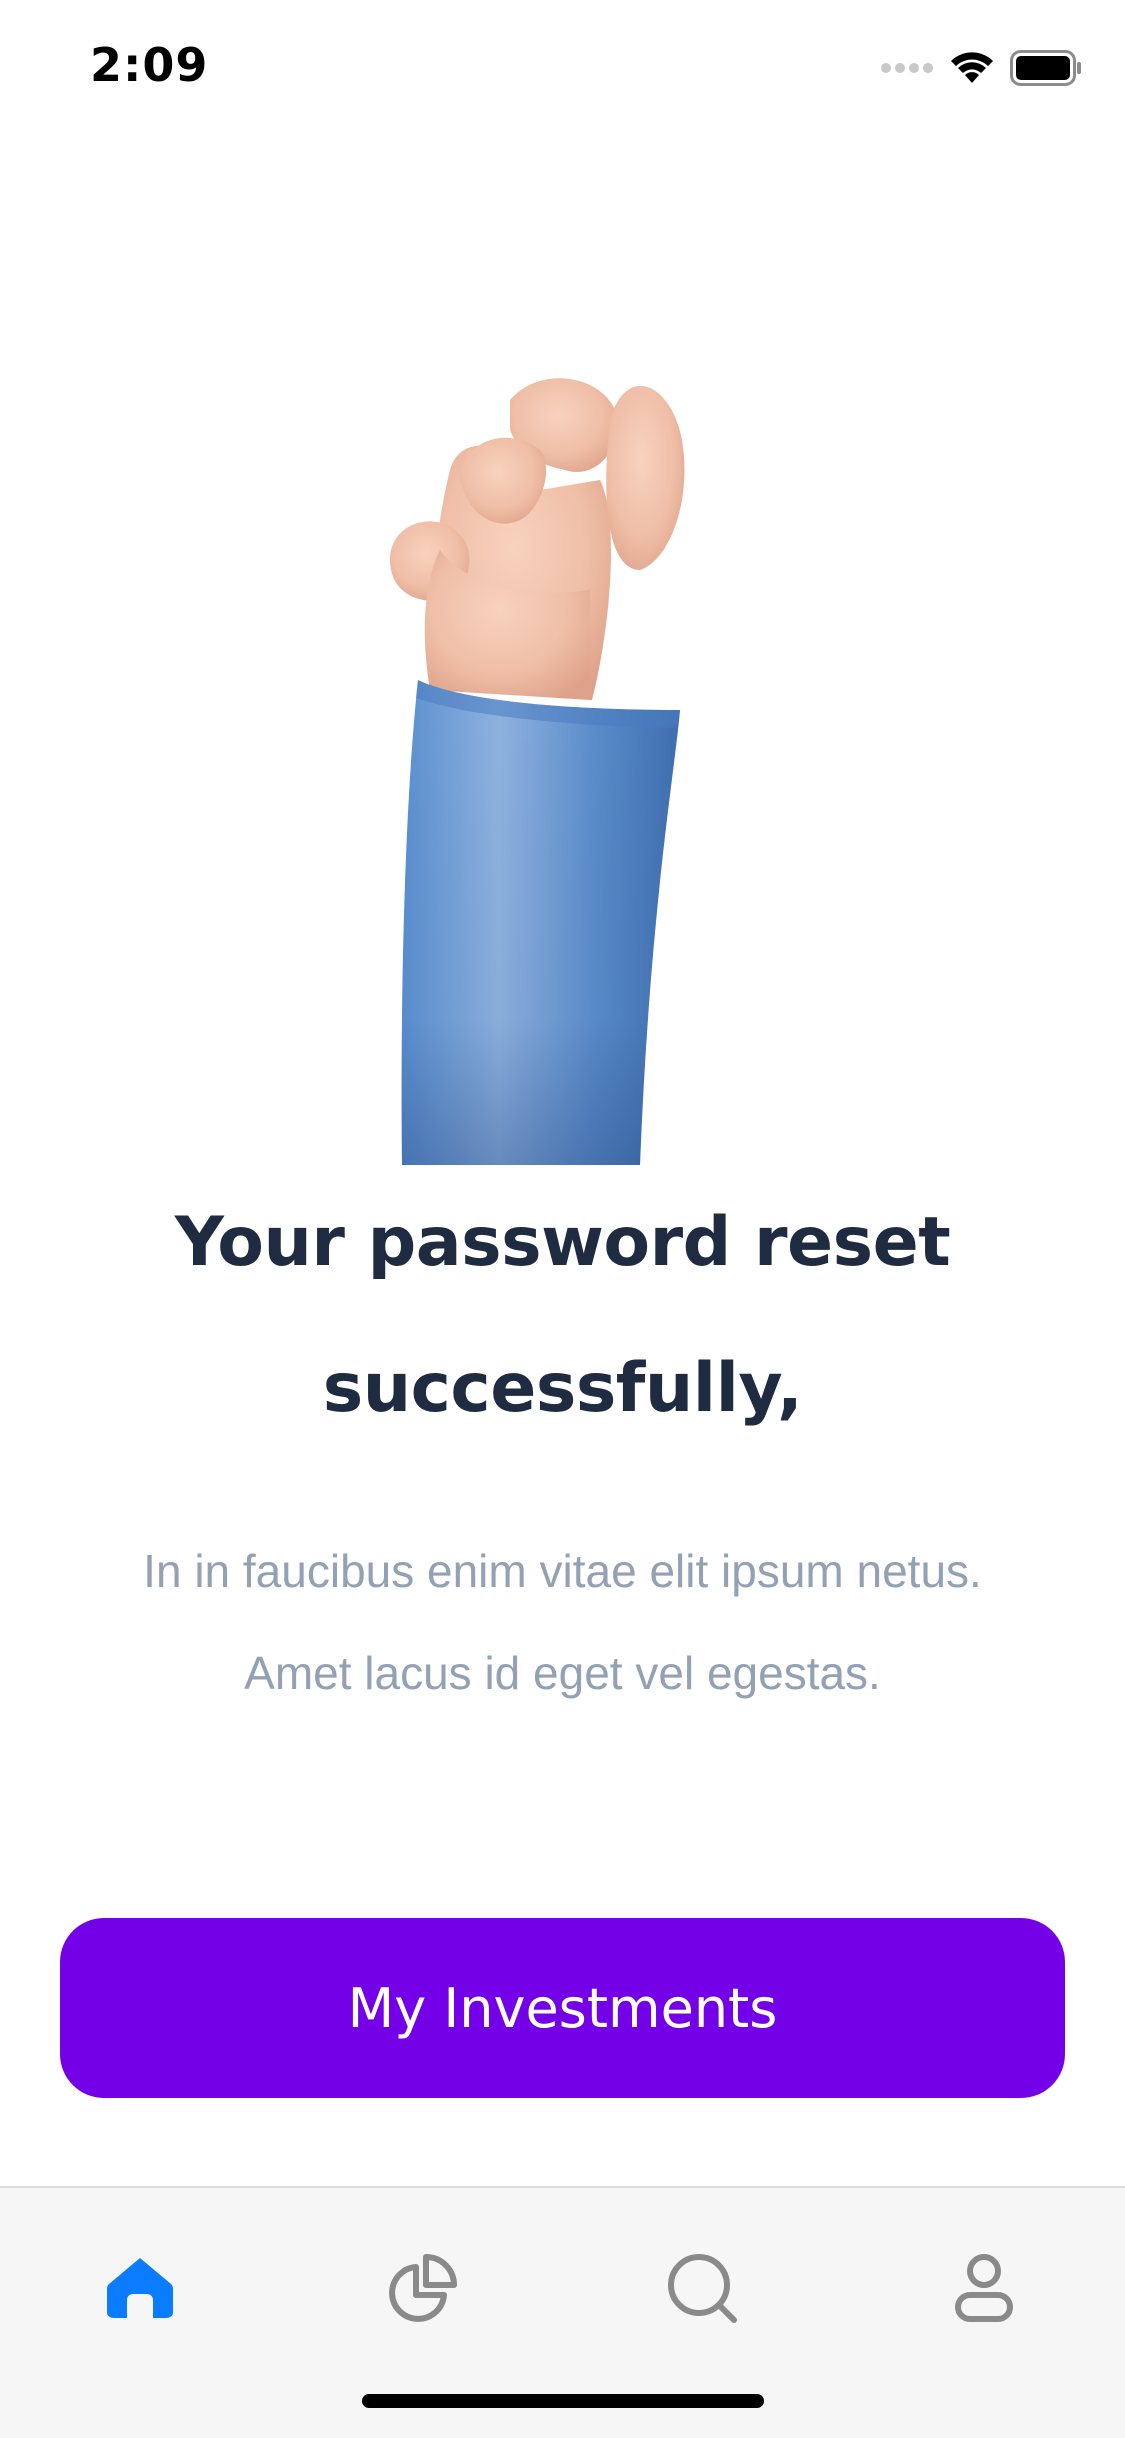  I want to click on tab-portfolio, so click(422, 2288).